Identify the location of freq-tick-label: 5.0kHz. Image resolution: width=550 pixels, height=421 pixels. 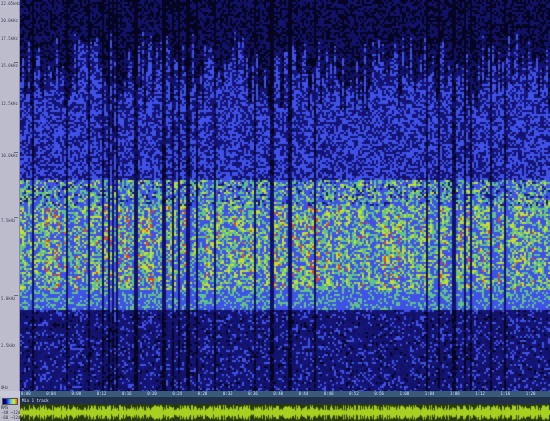
(8, 298).